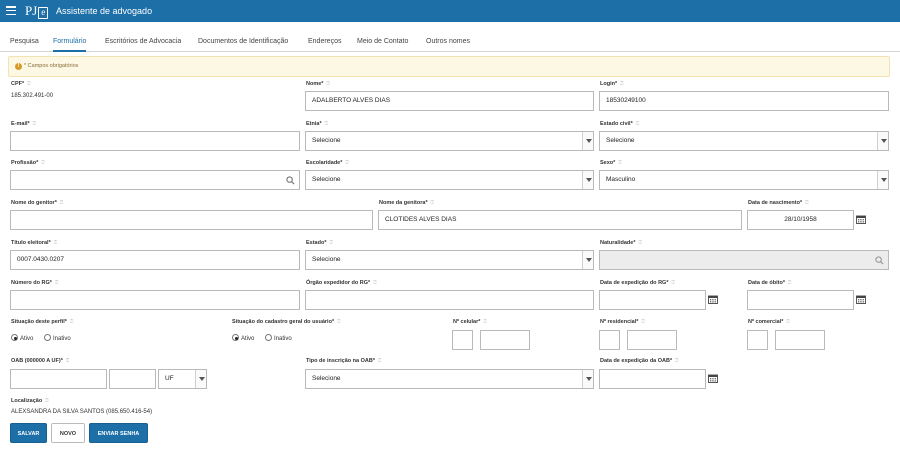 The width and height of the screenshot is (900, 453). I want to click on top-bar: PJ e Assistente de advogado, so click(450, 11).